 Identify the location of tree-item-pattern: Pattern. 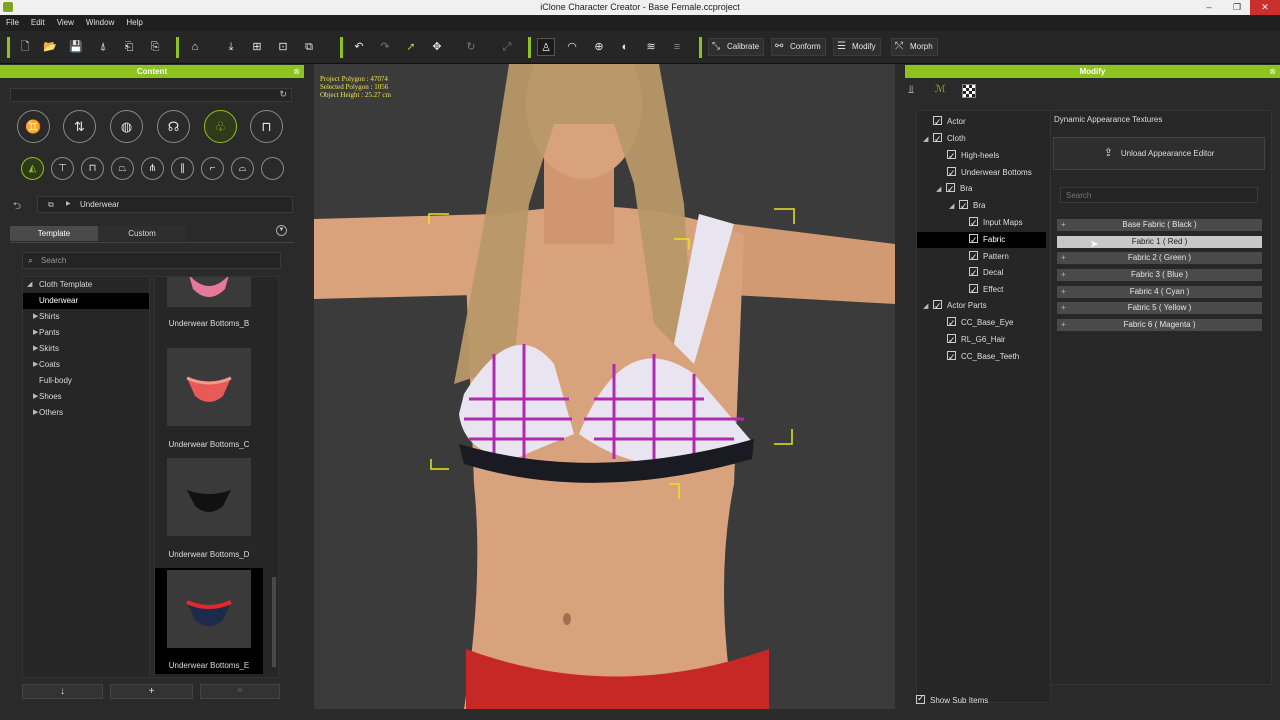
(989, 257).